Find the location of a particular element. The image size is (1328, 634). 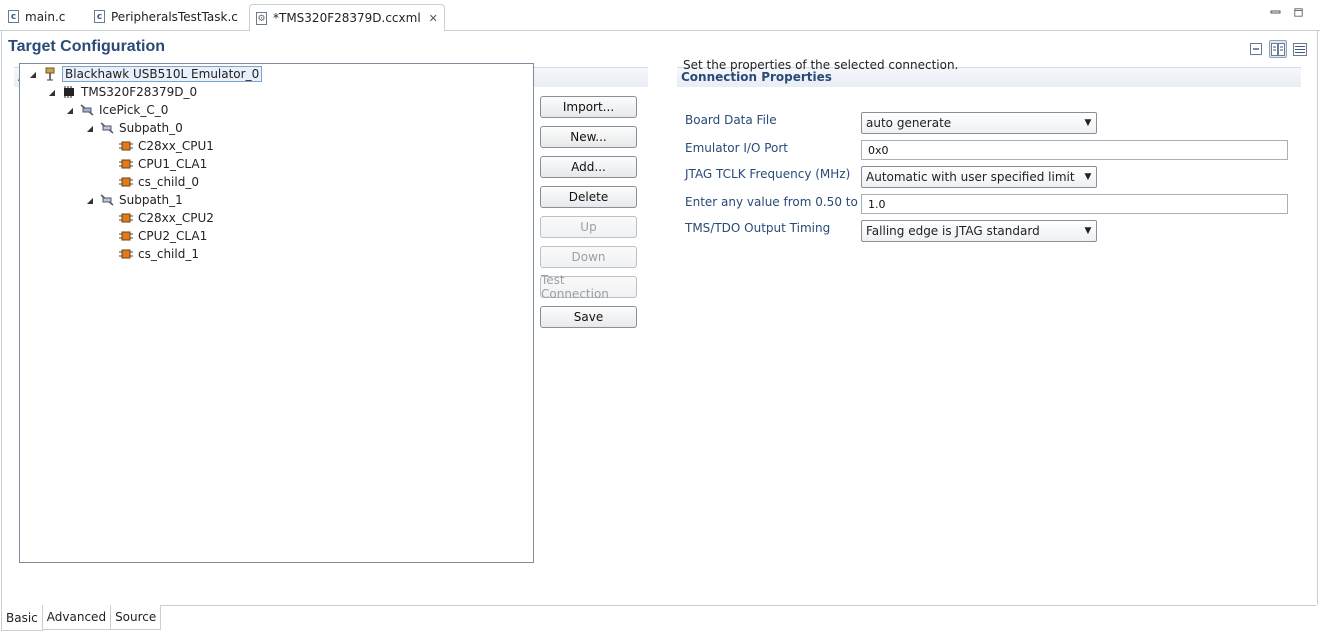

router-icon is located at coordinates (87, 110).